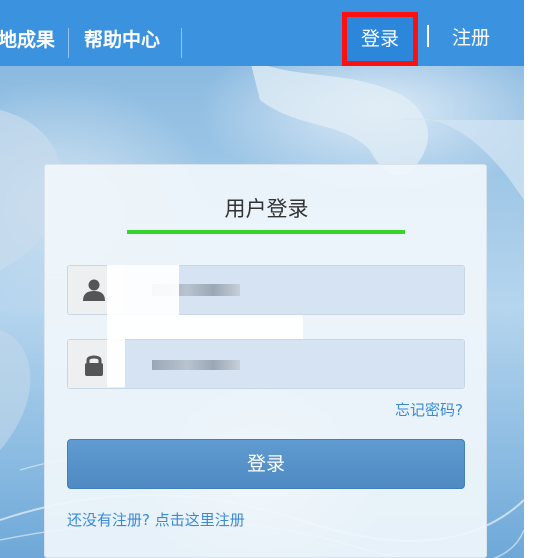 Image resolution: width=534 pixels, height=558 pixels. Describe the element at coordinates (122, 33) in the screenshot. I see `nav-item-help-center: 帮助中心` at that location.